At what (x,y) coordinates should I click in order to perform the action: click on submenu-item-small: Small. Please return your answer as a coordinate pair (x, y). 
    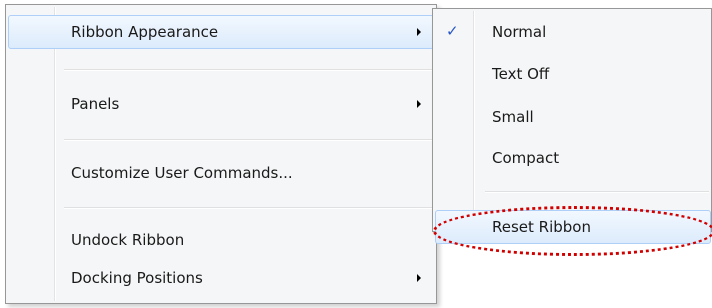
    Looking at the image, I should click on (572, 117).